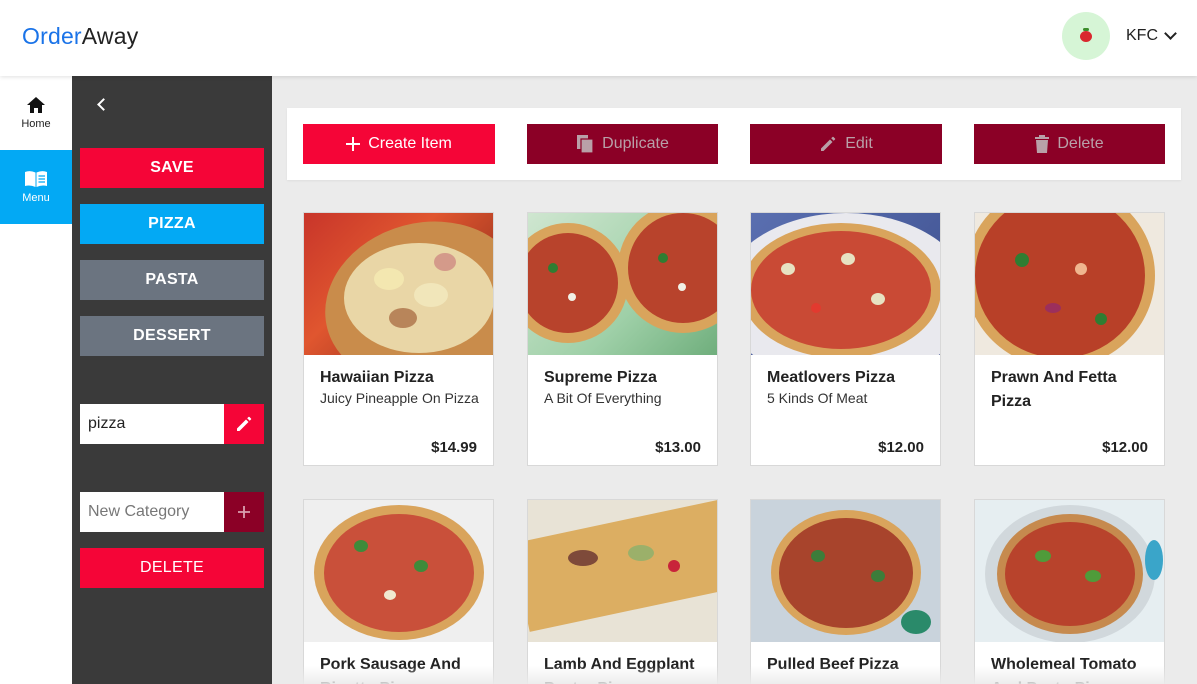 This screenshot has width=1197, height=684. I want to click on save-button: SAVE, so click(172, 168).